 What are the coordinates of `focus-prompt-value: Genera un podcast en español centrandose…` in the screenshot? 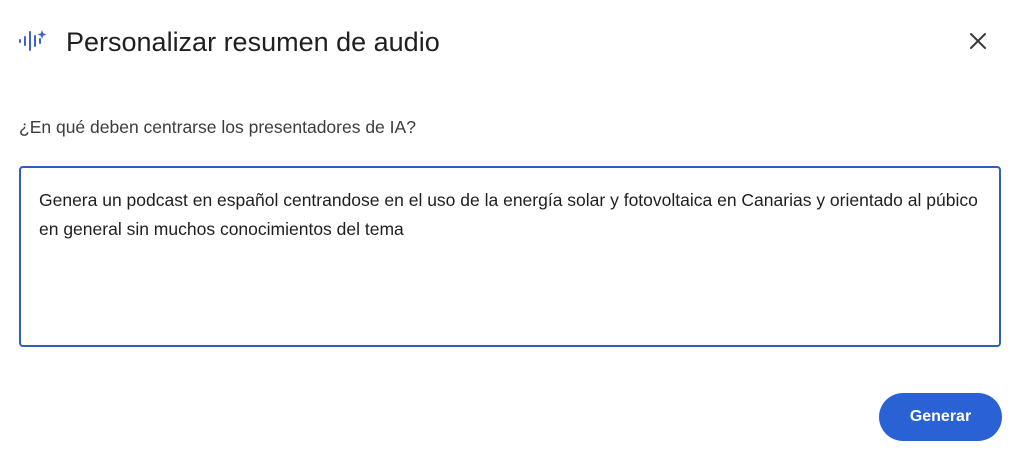 It's located at (509, 215).